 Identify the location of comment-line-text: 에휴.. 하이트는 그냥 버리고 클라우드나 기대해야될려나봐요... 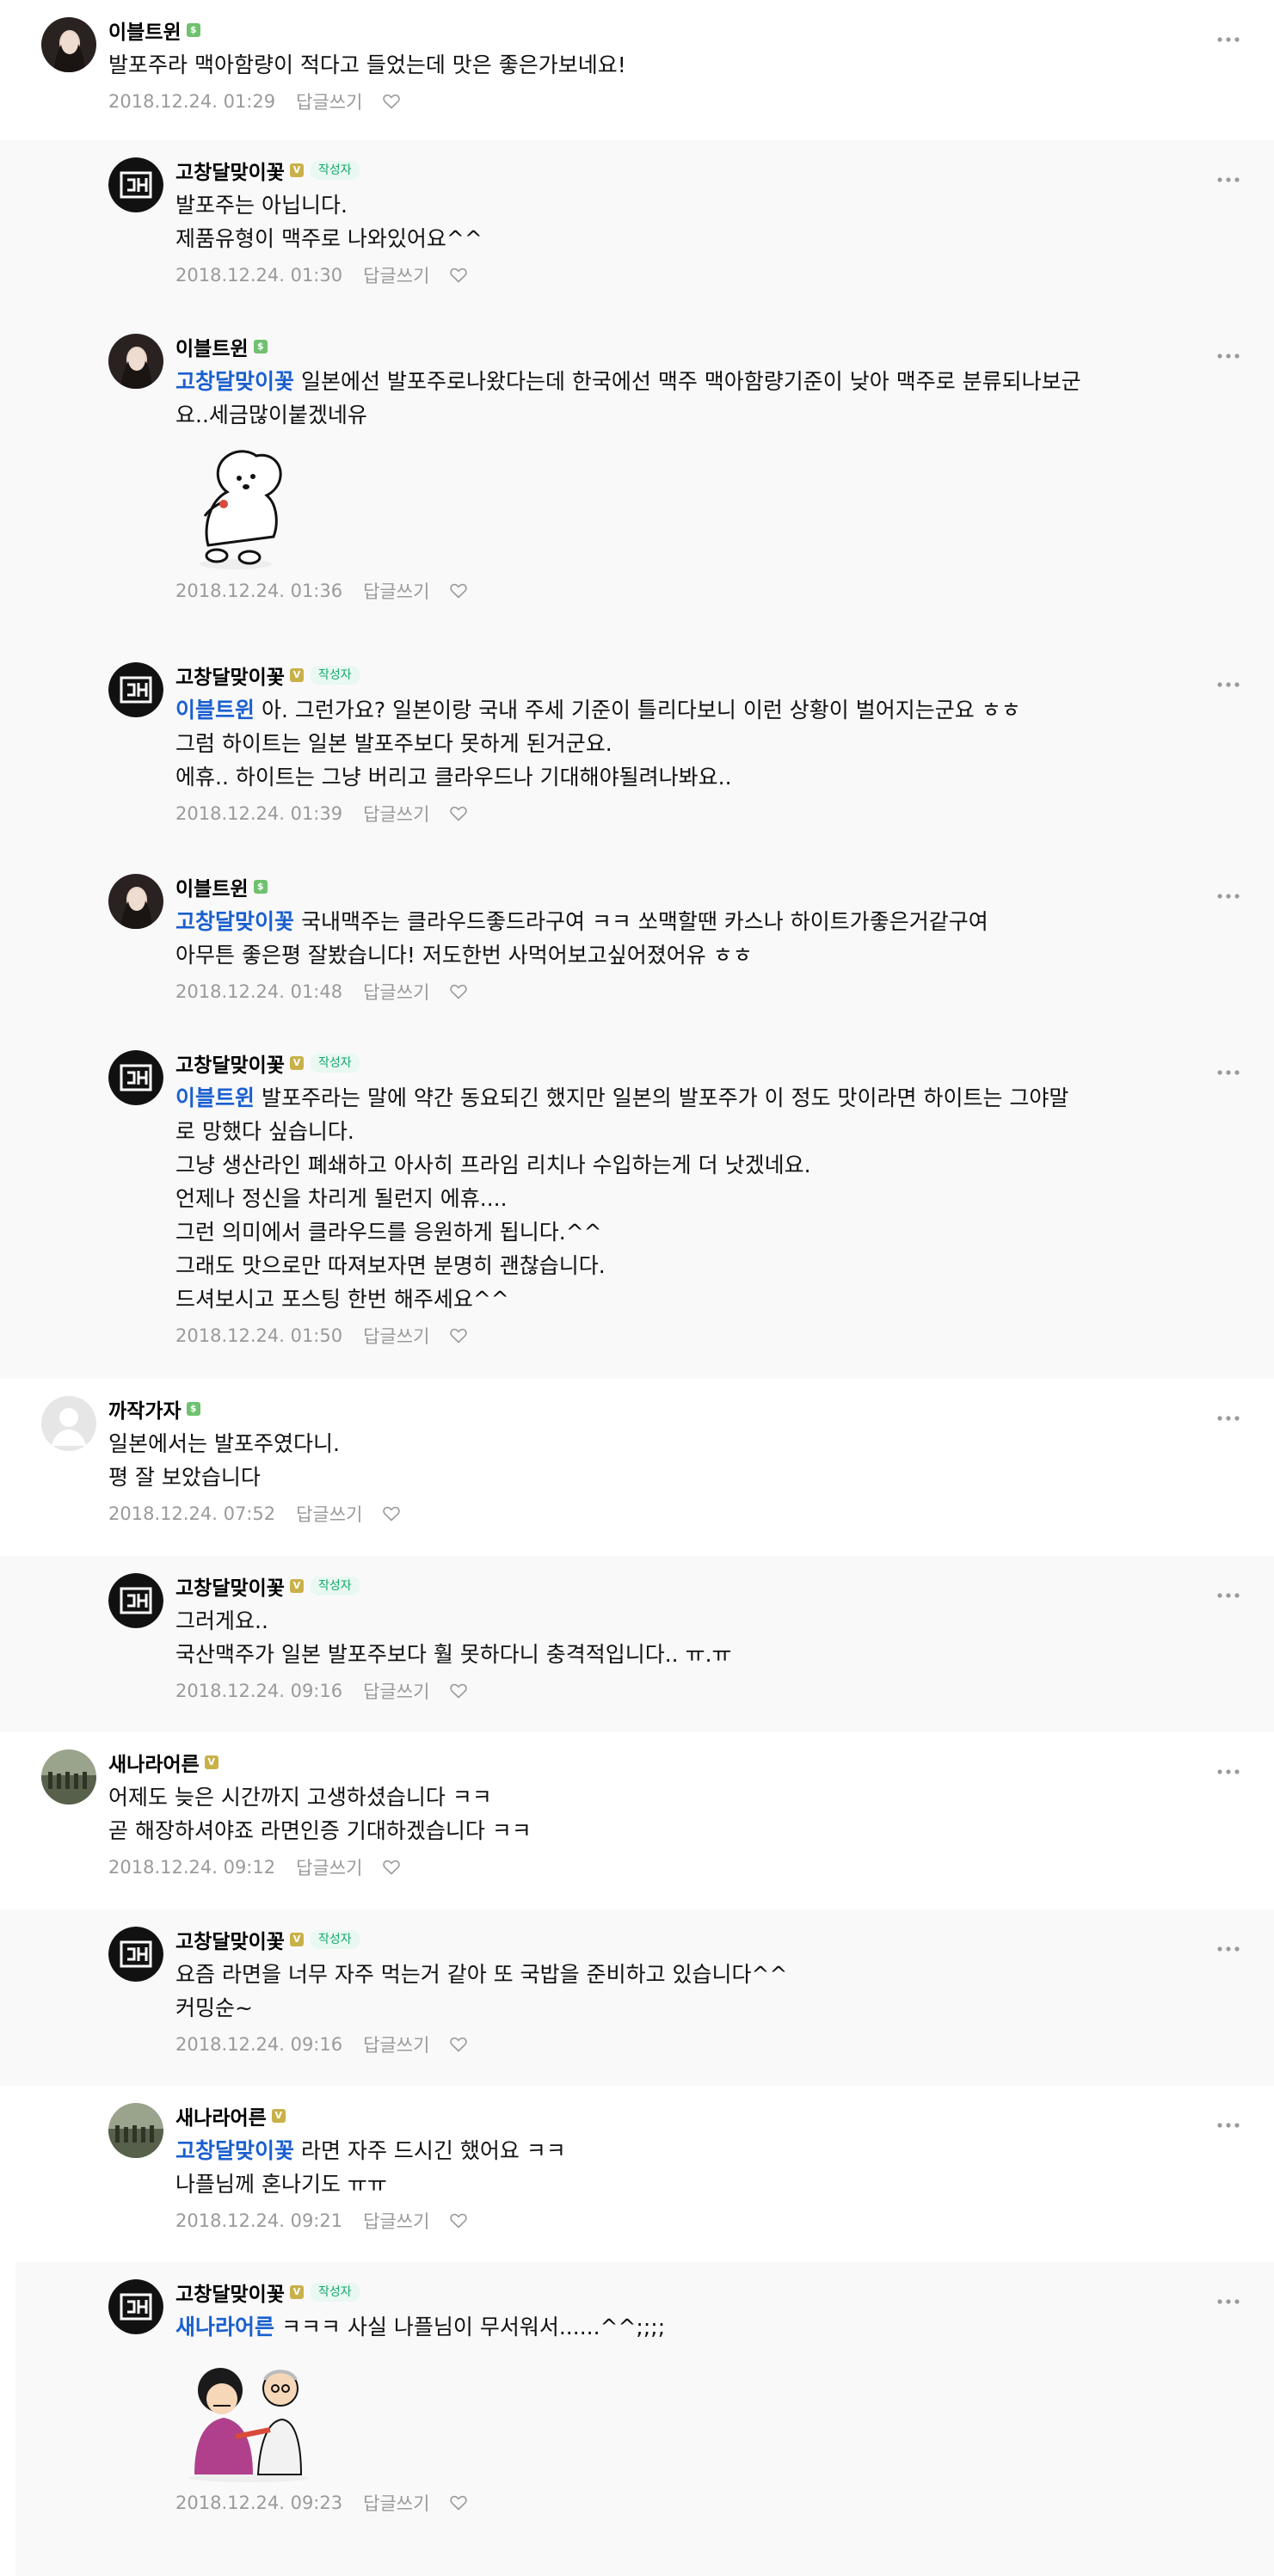
(454, 777).